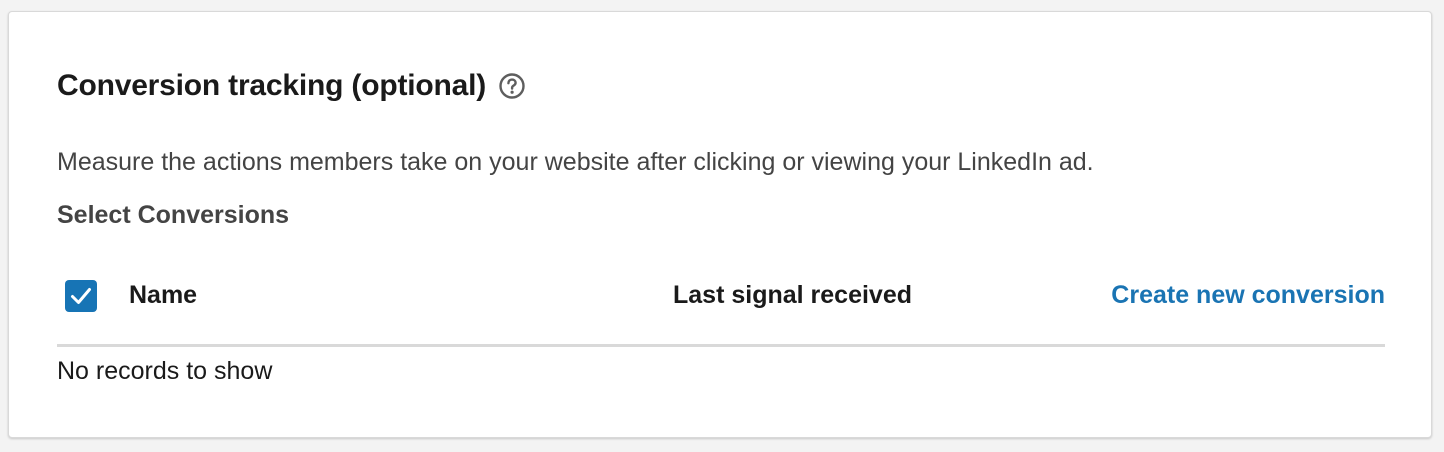  I want to click on create-new-conversion-link: Create new conversion, so click(1248, 295).